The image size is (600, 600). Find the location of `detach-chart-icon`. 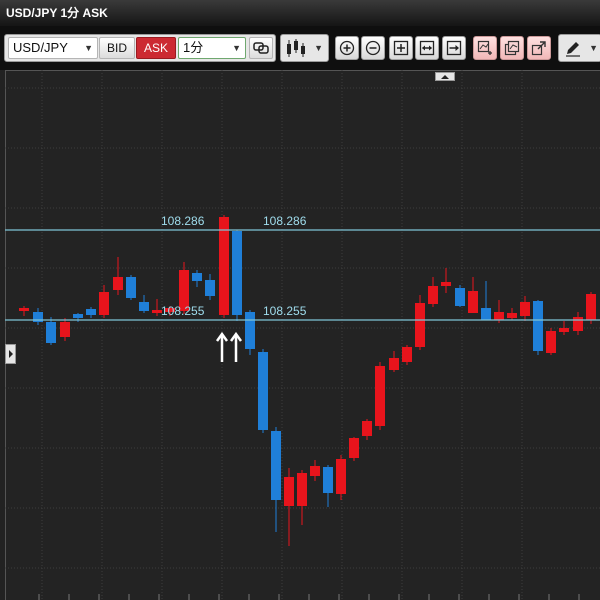

detach-chart-icon is located at coordinates (538, 48).